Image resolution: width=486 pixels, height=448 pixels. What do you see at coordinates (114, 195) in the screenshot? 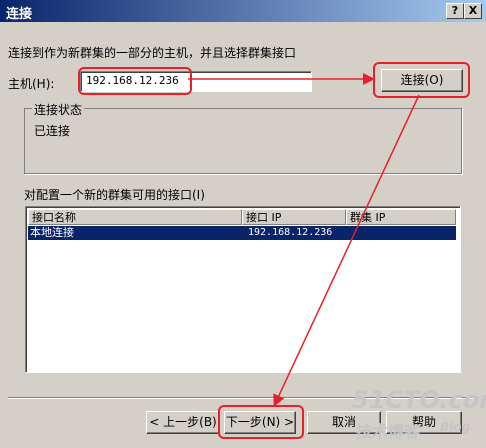
I see `interfaces-label: 对配置一个新的群集可用的接口(I)` at bounding box center [114, 195].